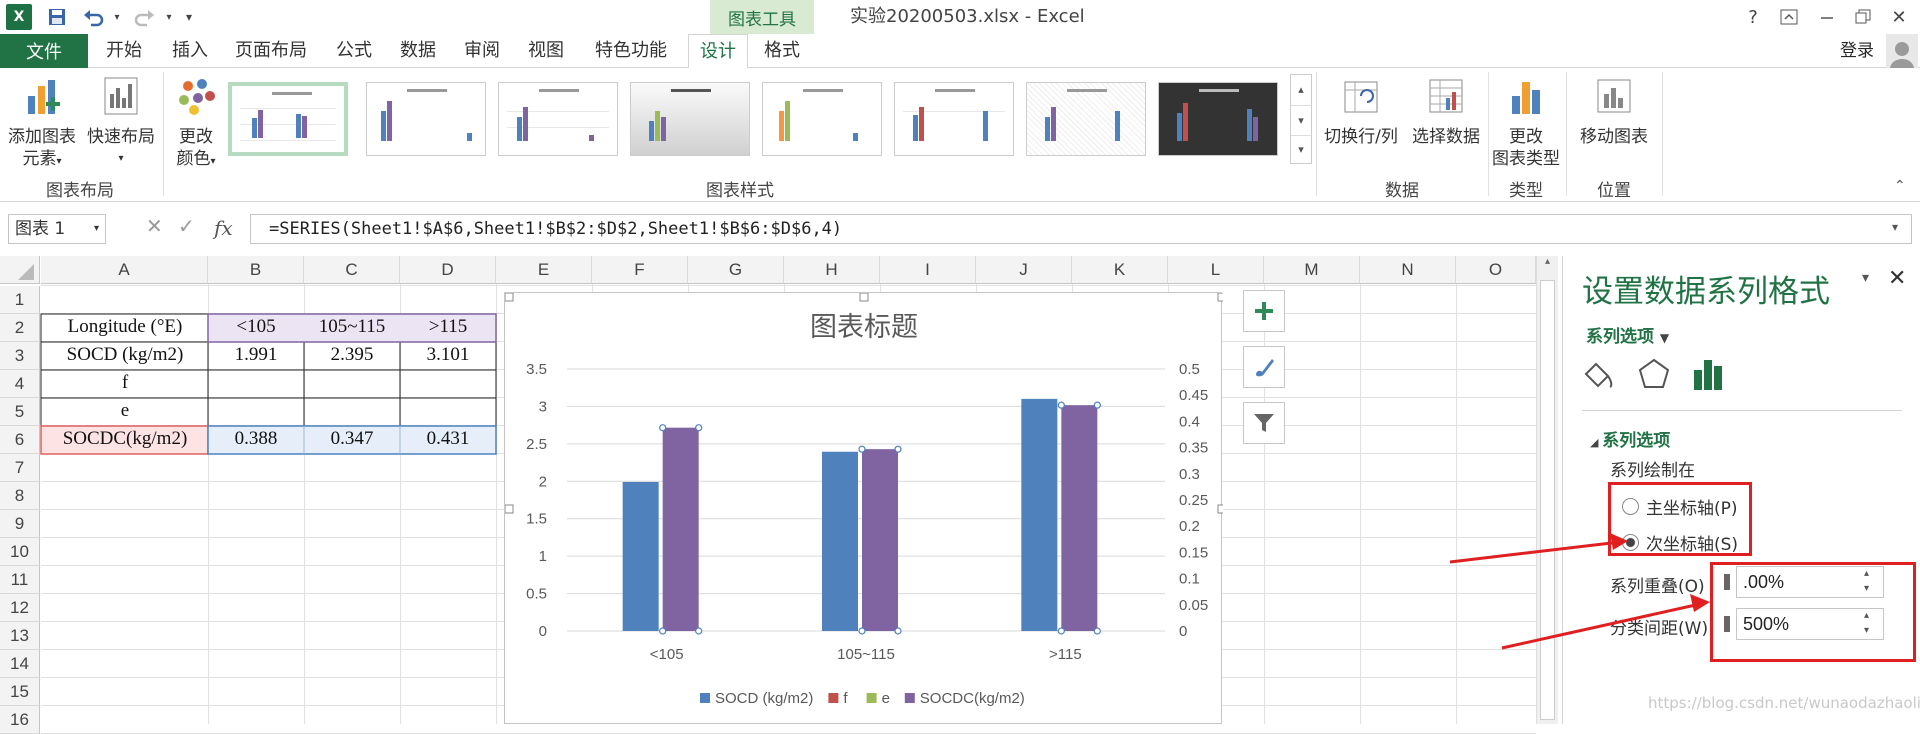  I want to click on y-tick-label: 0, so click(543, 631).